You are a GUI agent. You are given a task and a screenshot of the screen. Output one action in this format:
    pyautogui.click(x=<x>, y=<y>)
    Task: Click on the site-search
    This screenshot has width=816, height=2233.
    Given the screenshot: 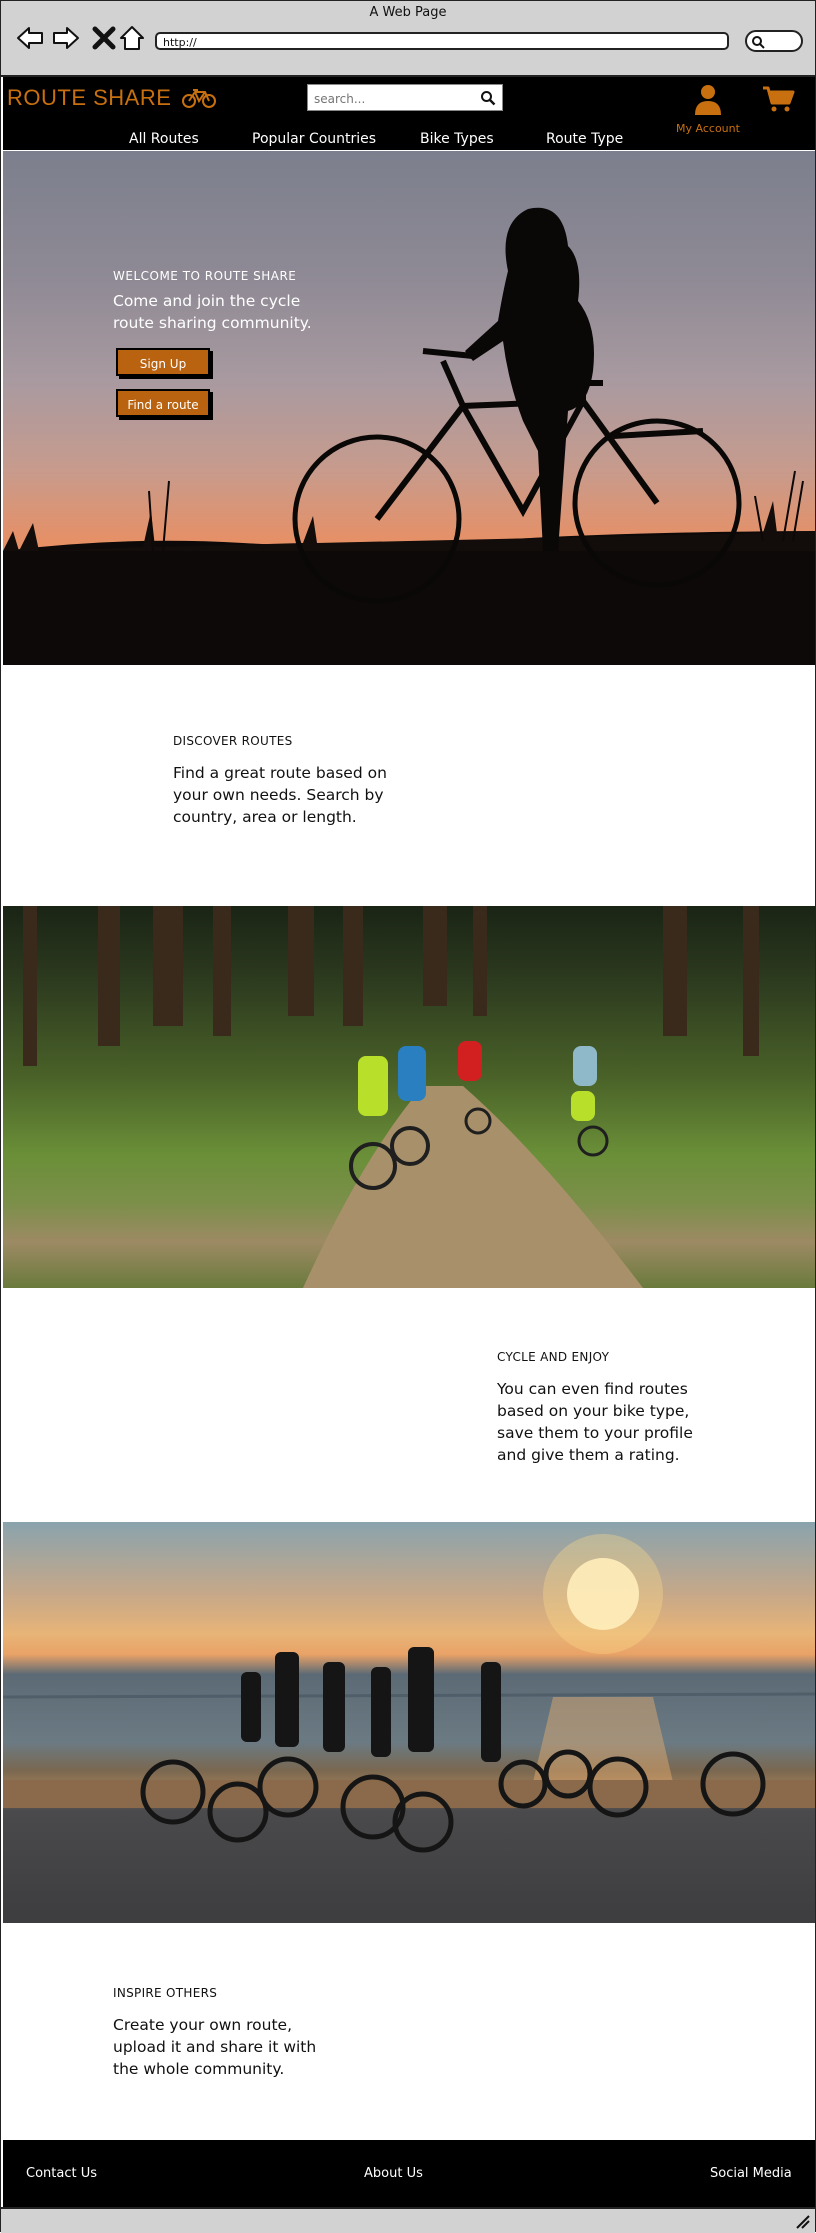 What is the action you would take?
    pyautogui.click(x=405, y=97)
    